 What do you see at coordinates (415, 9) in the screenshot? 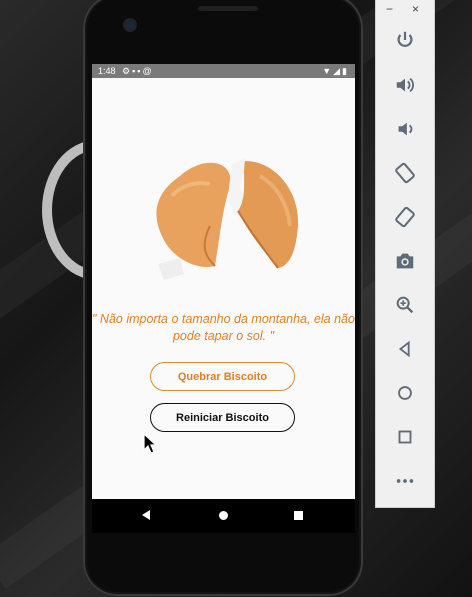
I see `close-button: ×` at bounding box center [415, 9].